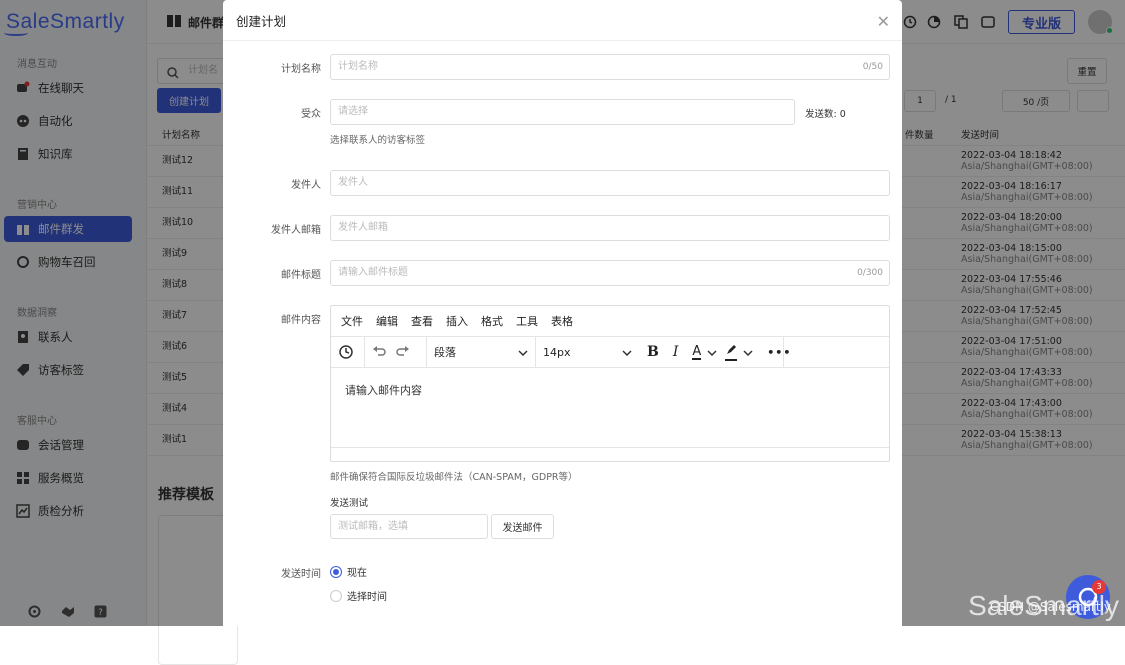  I want to click on highlight-icon, so click(731, 352).